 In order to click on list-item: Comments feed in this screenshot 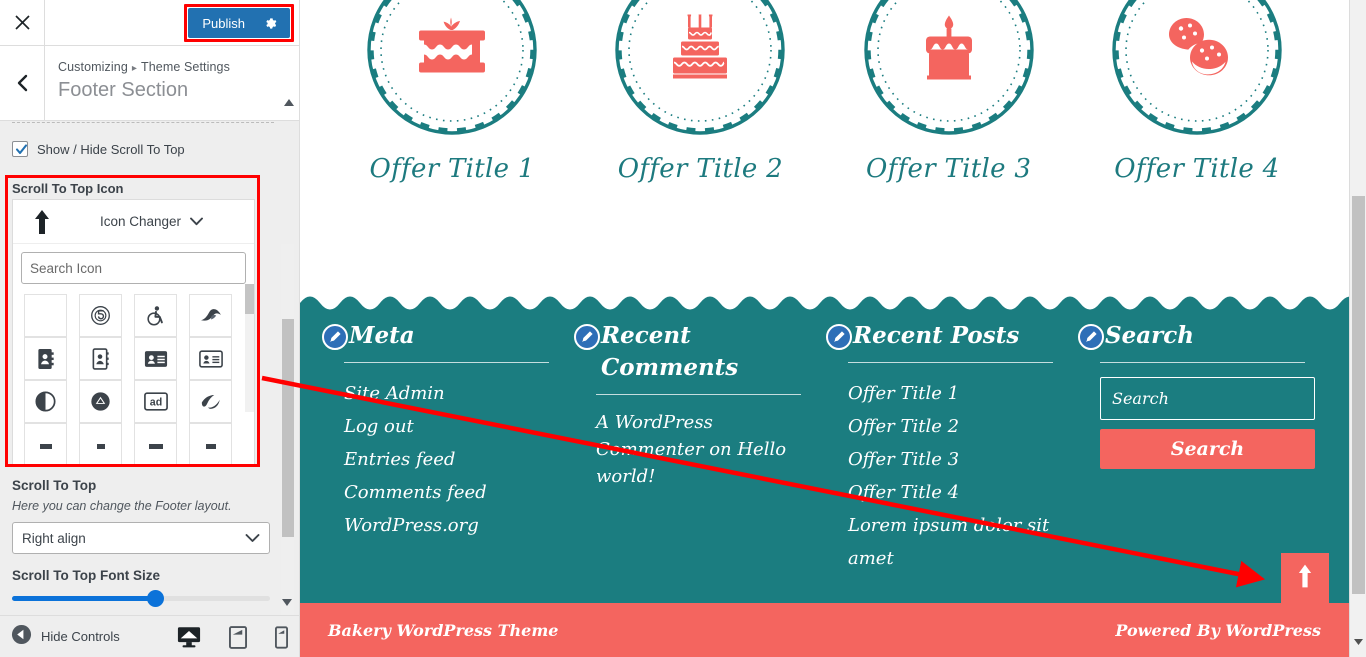, I will do `click(448, 492)`.